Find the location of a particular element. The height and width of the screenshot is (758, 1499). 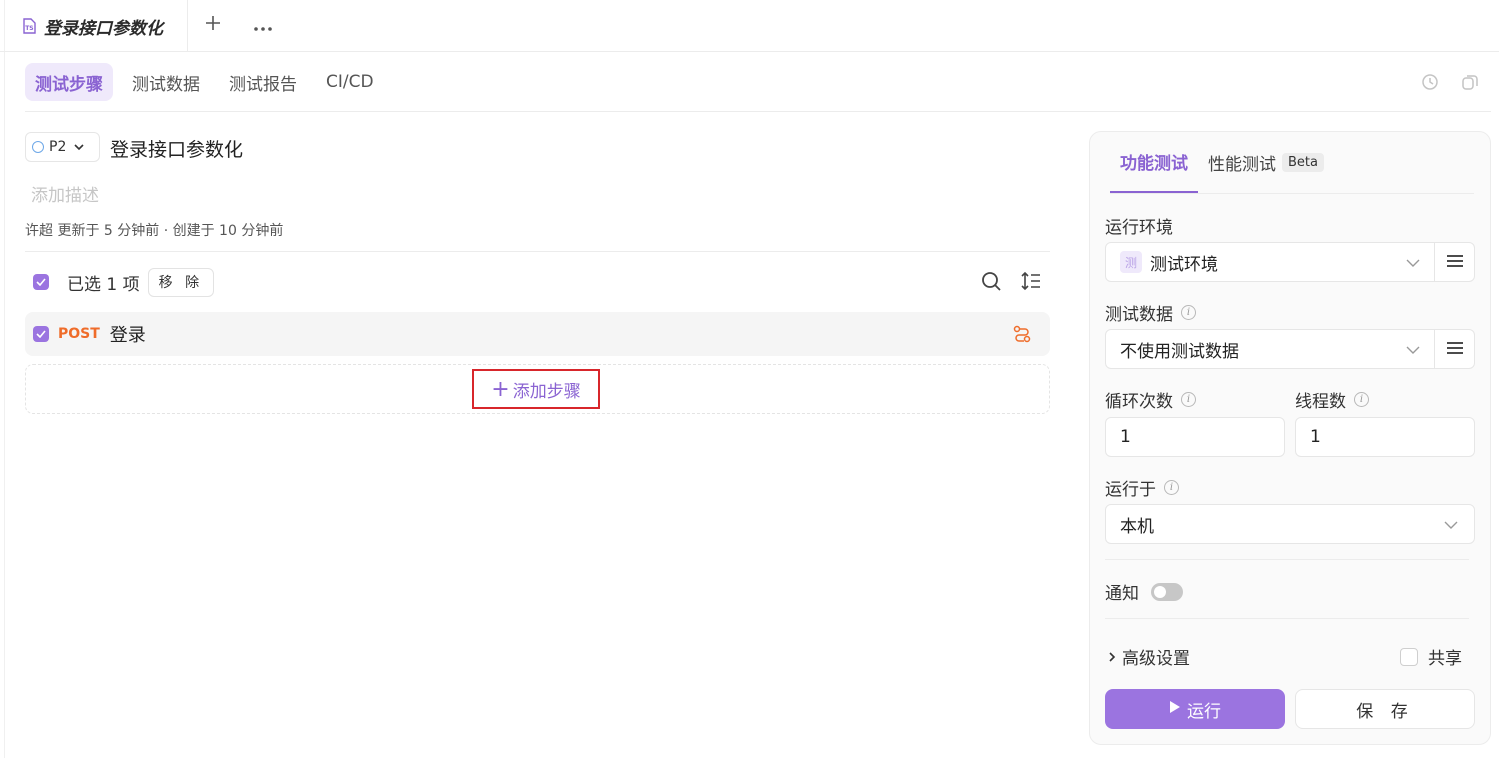

history-icon is located at coordinates (1430, 82).